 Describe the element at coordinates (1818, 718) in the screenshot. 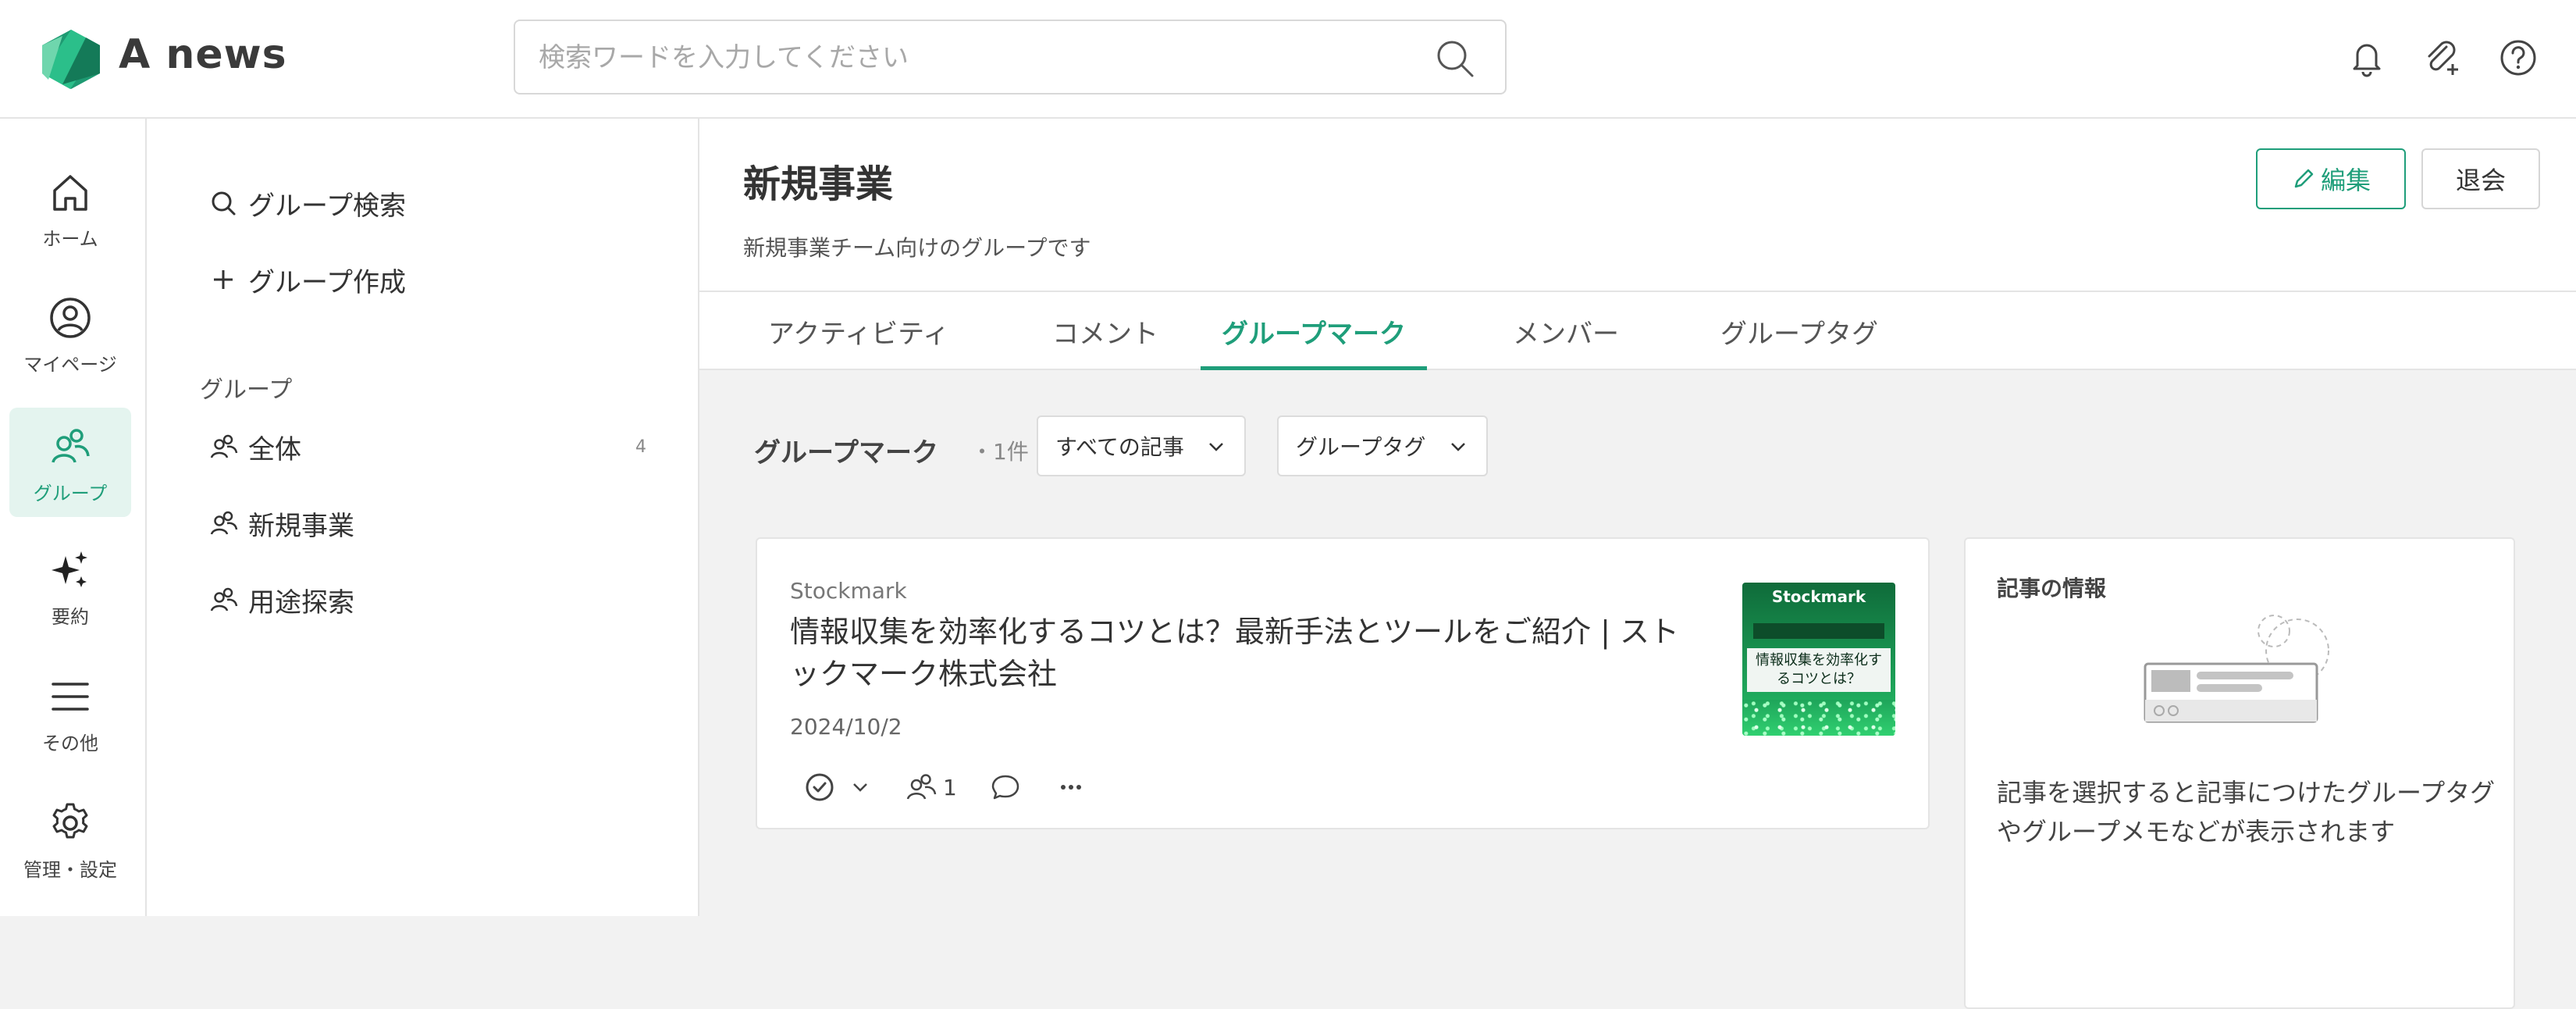

I see `thumbnail-decoration` at that location.